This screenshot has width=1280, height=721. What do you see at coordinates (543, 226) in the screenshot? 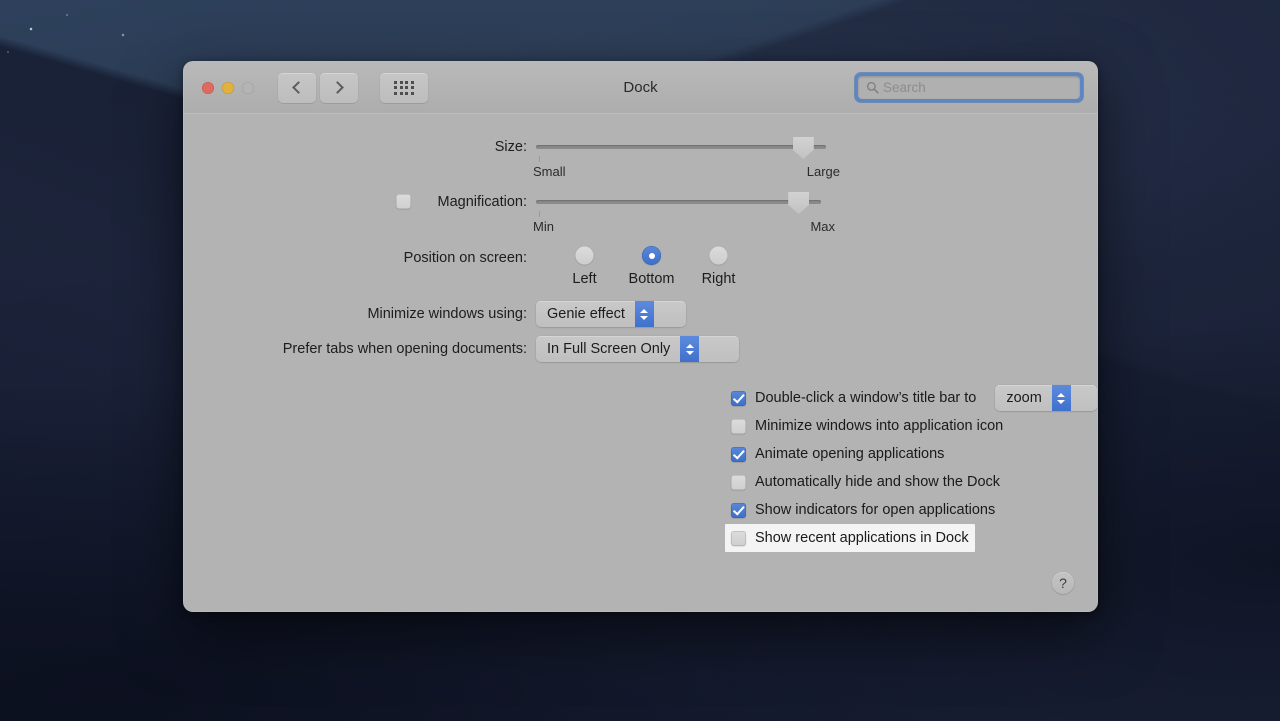
I see `magnification-min-label: Min` at bounding box center [543, 226].